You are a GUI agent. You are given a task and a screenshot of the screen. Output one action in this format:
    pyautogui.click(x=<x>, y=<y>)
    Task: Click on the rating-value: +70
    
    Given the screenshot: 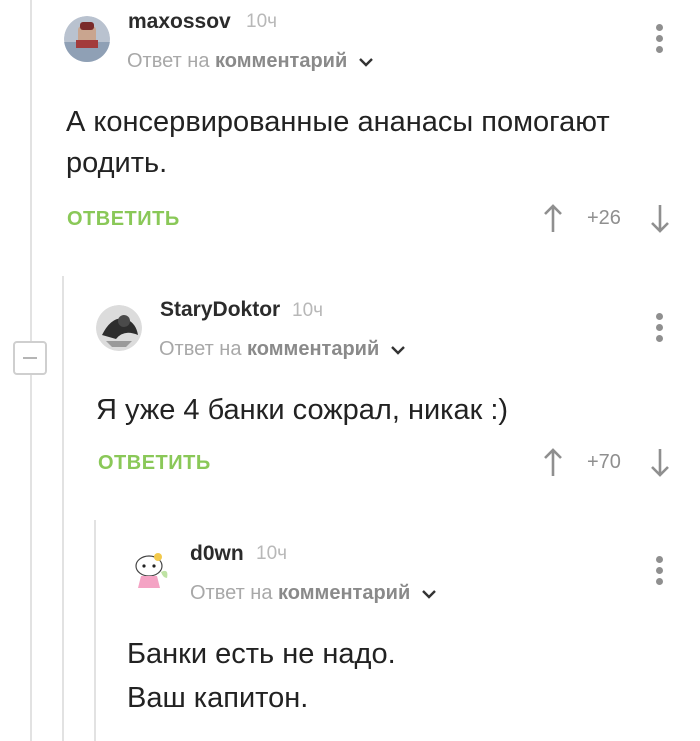 What is the action you would take?
    pyautogui.click(x=604, y=462)
    